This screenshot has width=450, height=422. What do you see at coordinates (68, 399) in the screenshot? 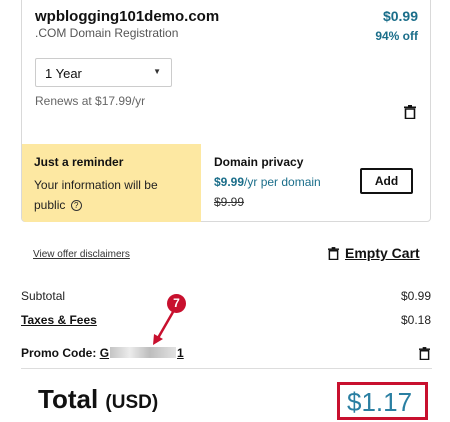
I see `total-label-text: Total` at bounding box center [68, 399].